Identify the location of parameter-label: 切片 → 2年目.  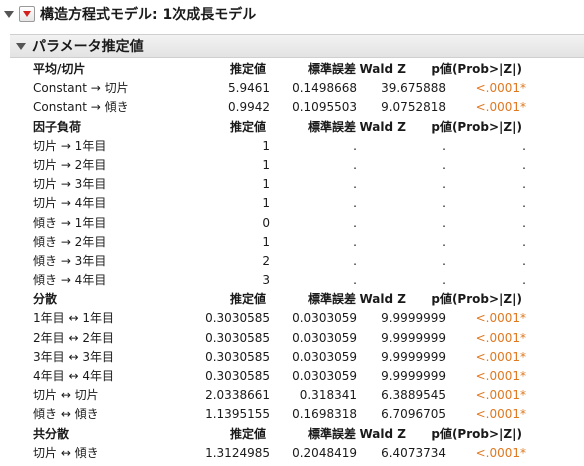
(70, 164).